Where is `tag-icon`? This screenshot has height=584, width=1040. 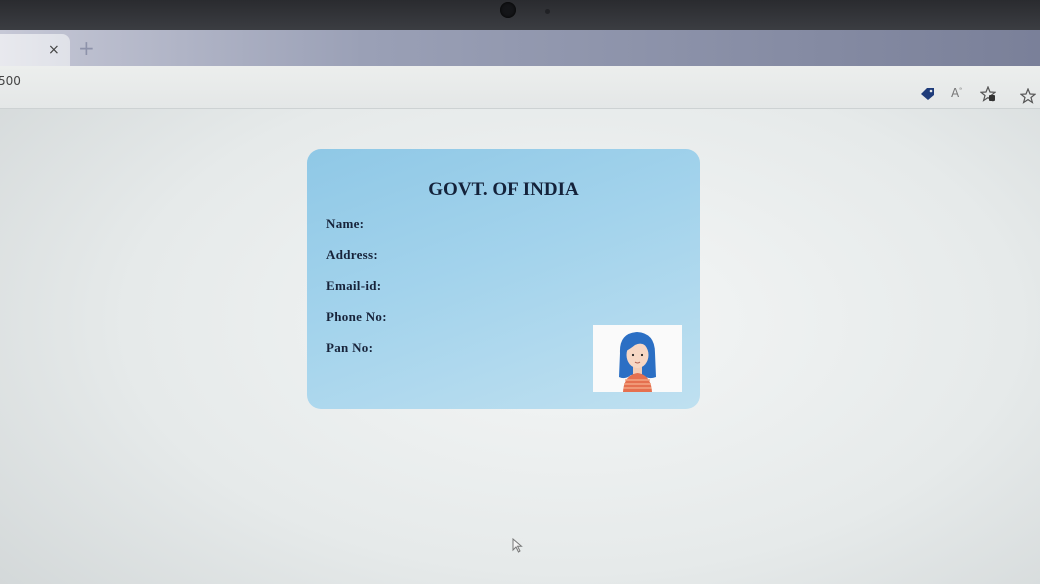
tag-icon is located at coordinates (928, 95).